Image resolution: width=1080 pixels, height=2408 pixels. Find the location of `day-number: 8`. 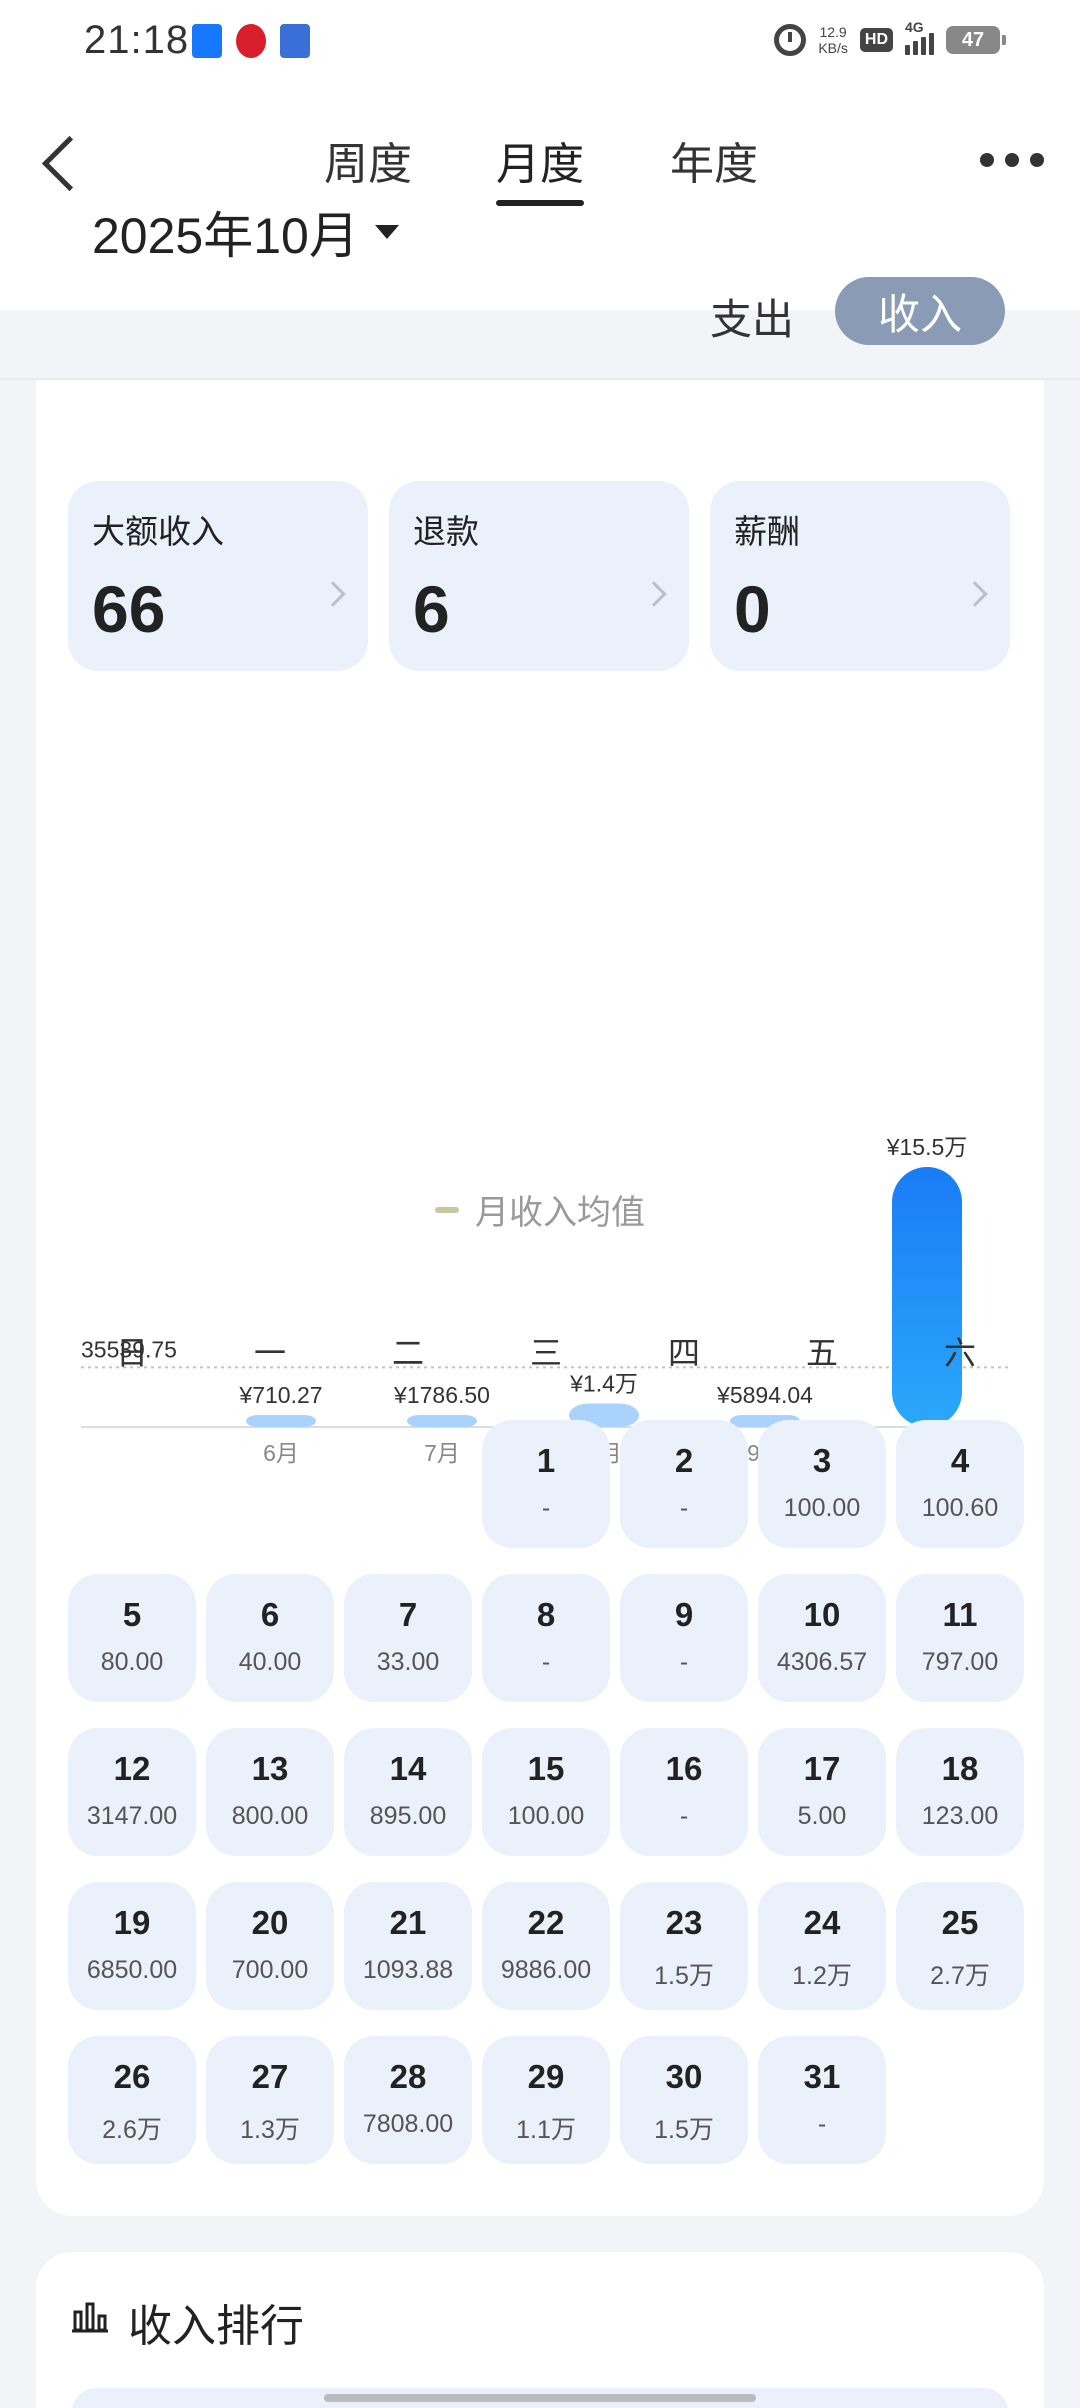

day-number: 8 is located at coordinates (546, 1614).